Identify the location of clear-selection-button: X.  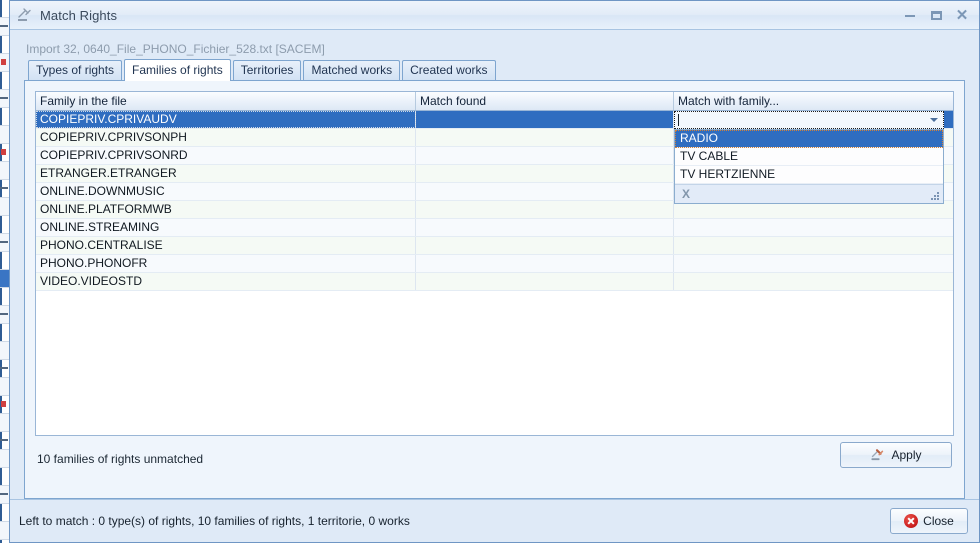
(686, 194).